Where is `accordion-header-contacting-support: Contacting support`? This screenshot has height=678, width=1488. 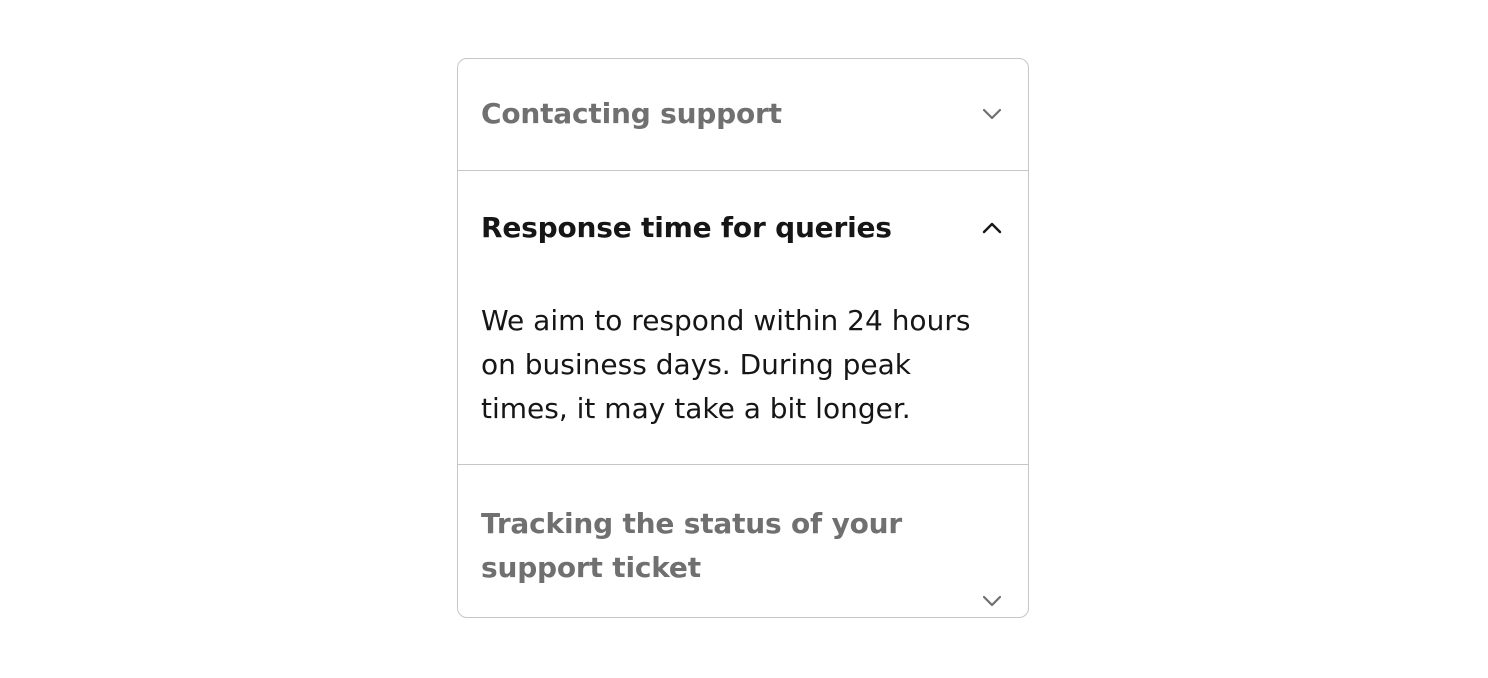
accordion-header-contacting-support: Contacting support is located at coordinates (743, 115).